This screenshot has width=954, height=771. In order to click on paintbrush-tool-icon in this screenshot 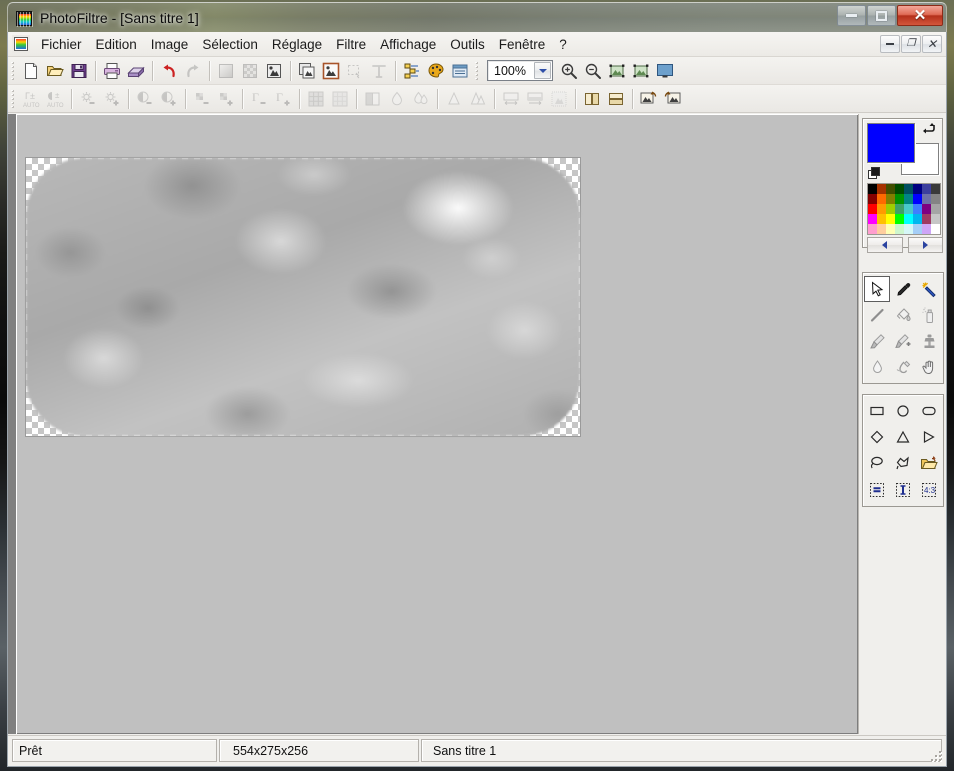, I will do `click(877, 341)`.